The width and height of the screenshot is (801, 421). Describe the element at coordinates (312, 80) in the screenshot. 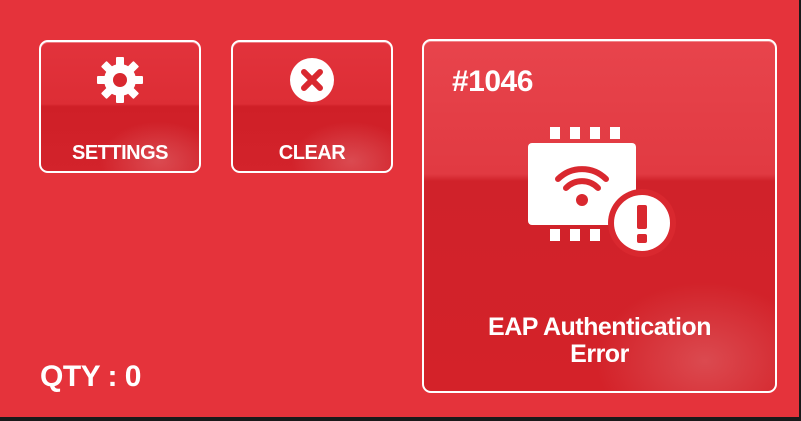

I see `close-circle-icon` at that location.